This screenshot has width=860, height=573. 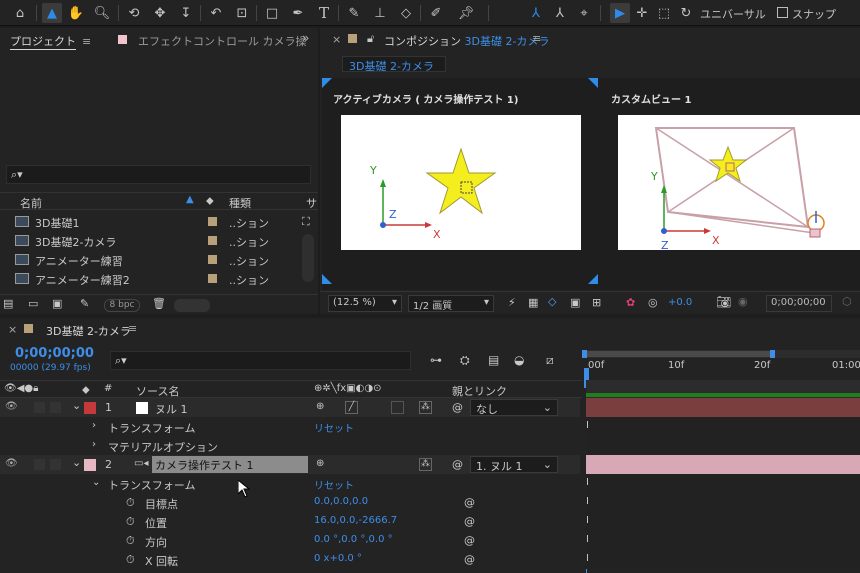 What do you see at coordinates (290, 426) in the screenshot?
I see `transform-group-row: › トランスフォーム リセット` at bounding box center [290, 426].